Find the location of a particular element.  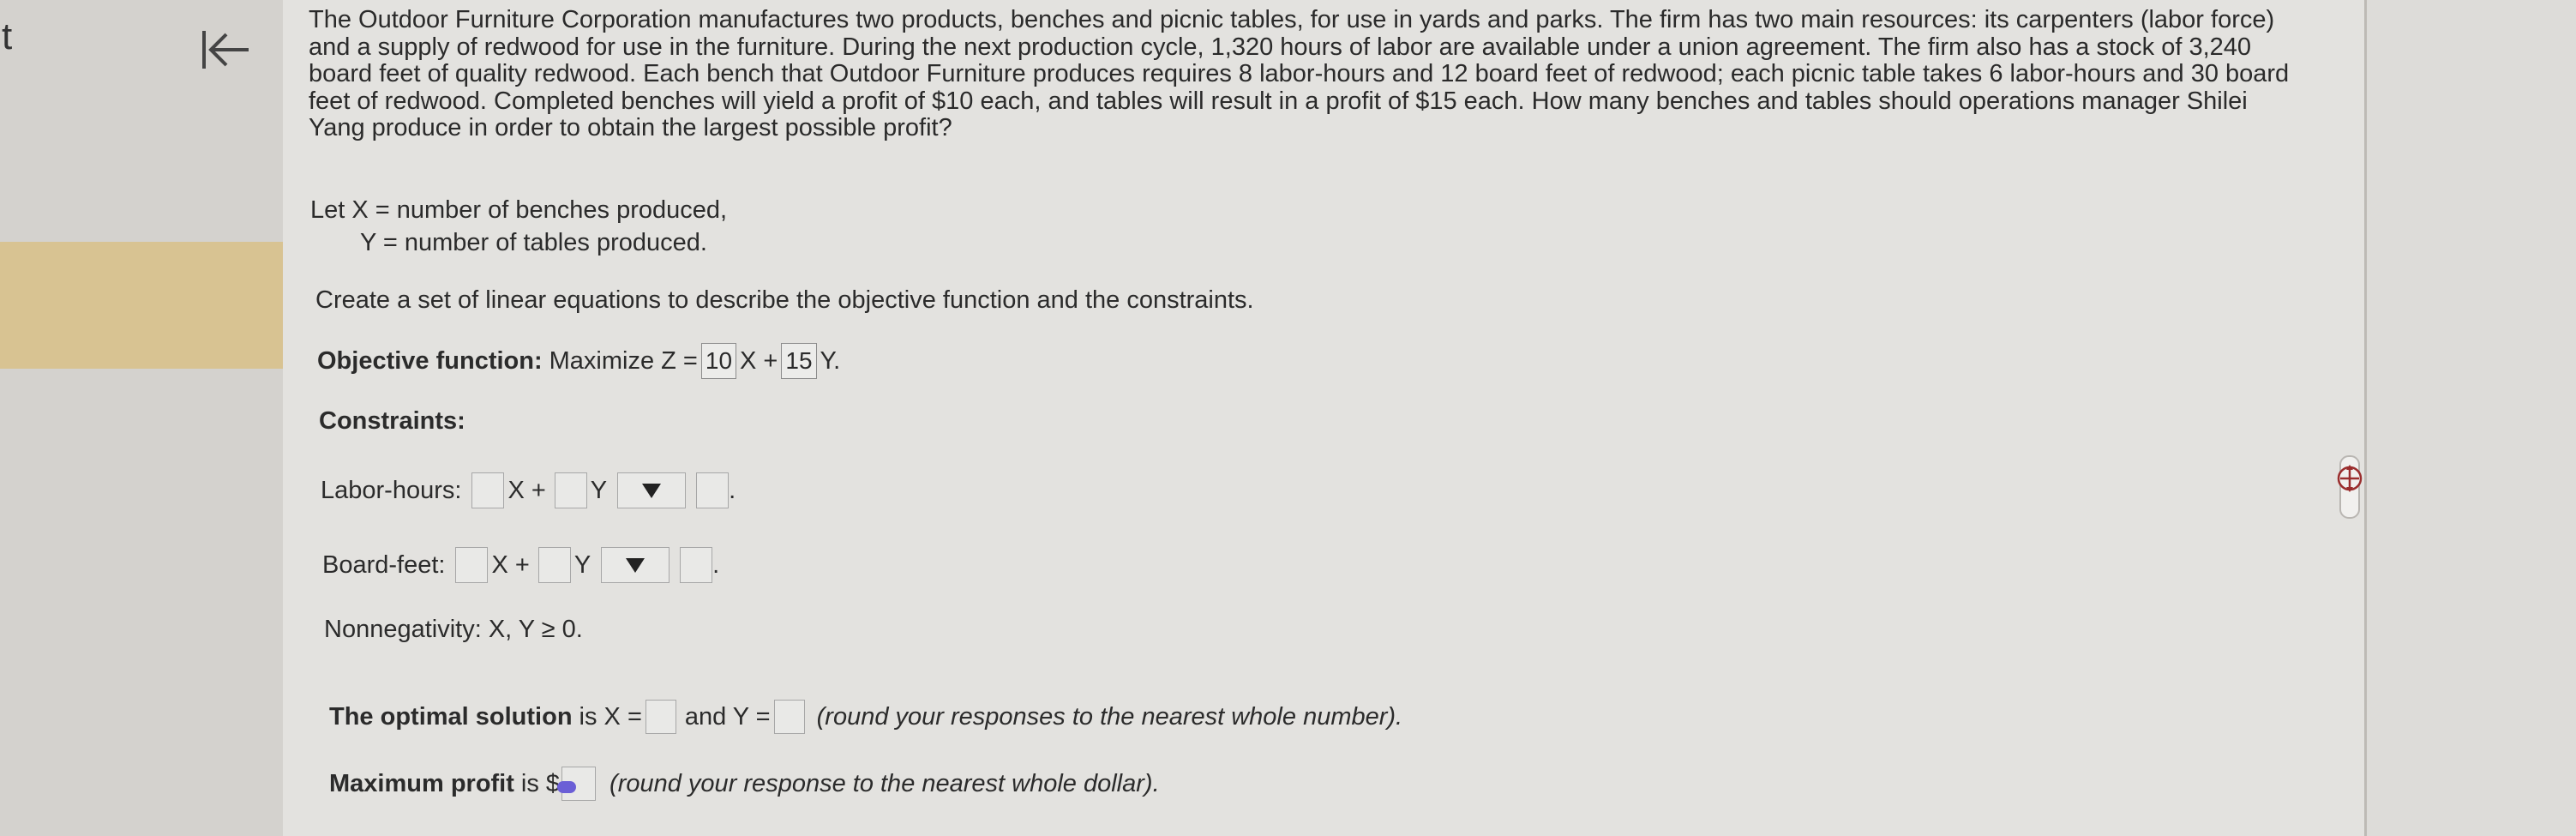

objective-x-coefficient: 10 is located at coordinates (718, 361).